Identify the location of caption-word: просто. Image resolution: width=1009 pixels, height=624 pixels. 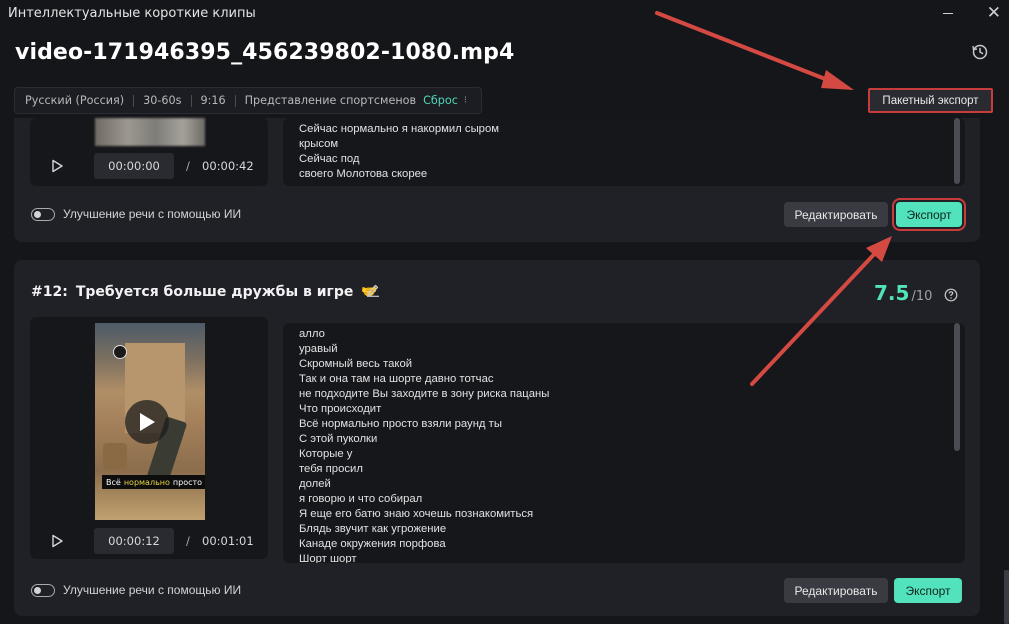
(187, 482).